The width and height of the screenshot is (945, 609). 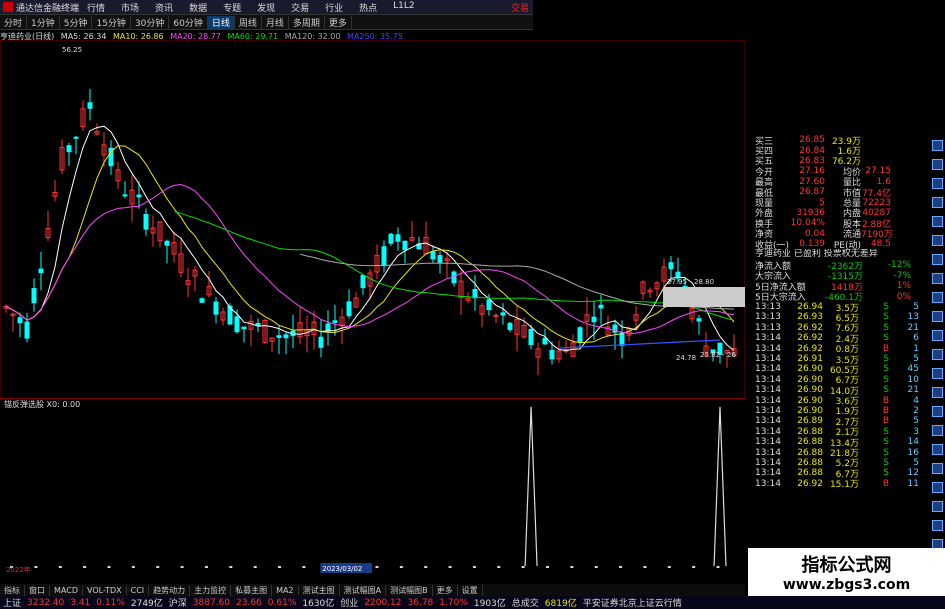 I want to click on indicator-tab: 私募主图, so click(x=252, y=590).